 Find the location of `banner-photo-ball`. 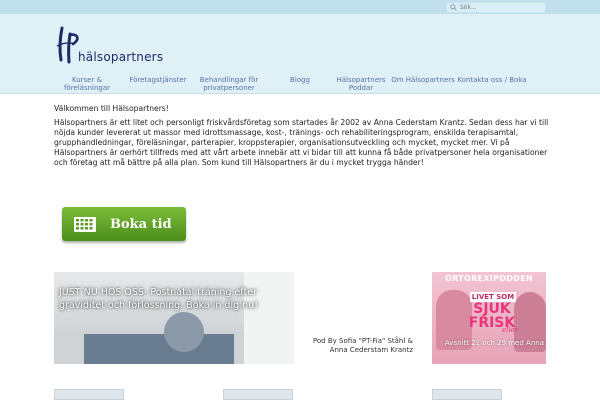

banner-photo-ball is located at coordinates (184, 332).